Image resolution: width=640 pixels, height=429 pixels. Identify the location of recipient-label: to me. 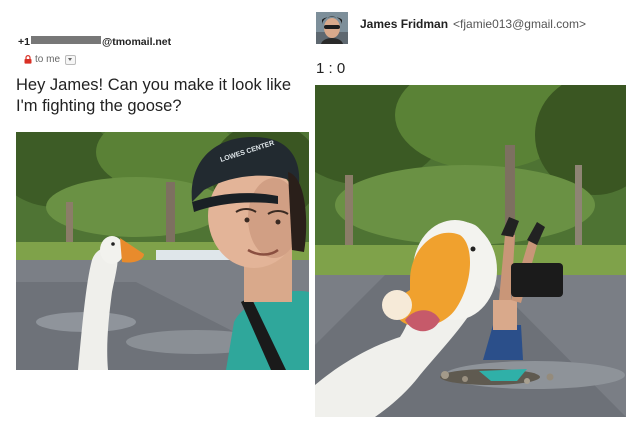
(48, 59).